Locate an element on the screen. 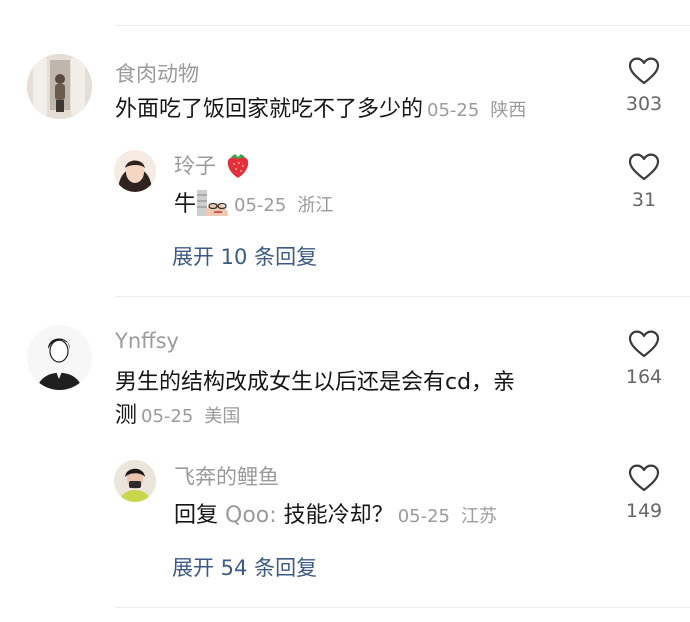 The width and height of the screenshot is (690, 622). comment-username: 食肉动物 is located at coordinates (157, 73).